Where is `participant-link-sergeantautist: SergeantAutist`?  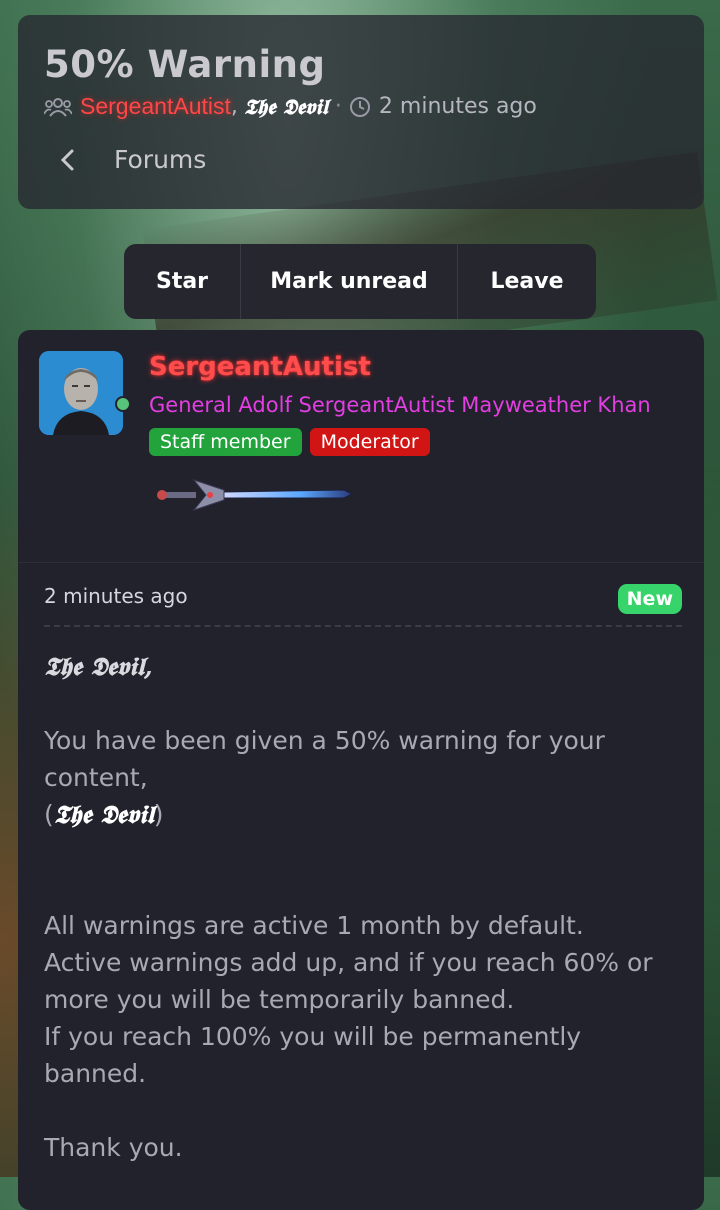
participant-link-sergeantautist: SergeantAutist is located at coordinates (155, 106).